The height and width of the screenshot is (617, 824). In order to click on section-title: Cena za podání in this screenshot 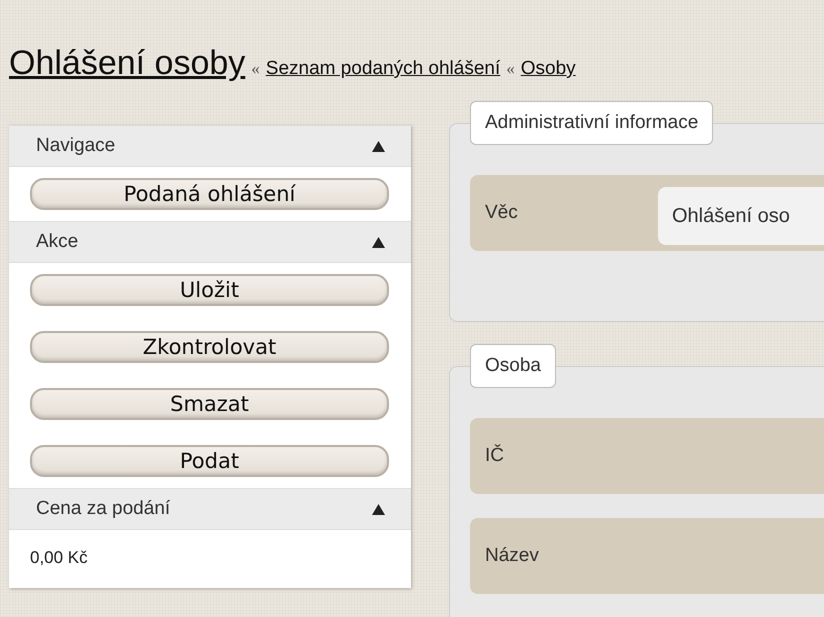, I will do `click(103, 509)`.